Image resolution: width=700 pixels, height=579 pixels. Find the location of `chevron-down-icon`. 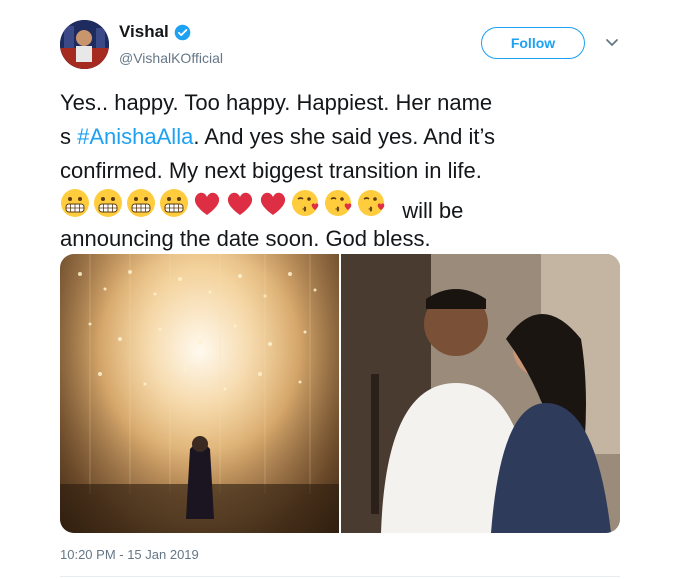

chevron-down-icon is located at coordinates (612, 43).